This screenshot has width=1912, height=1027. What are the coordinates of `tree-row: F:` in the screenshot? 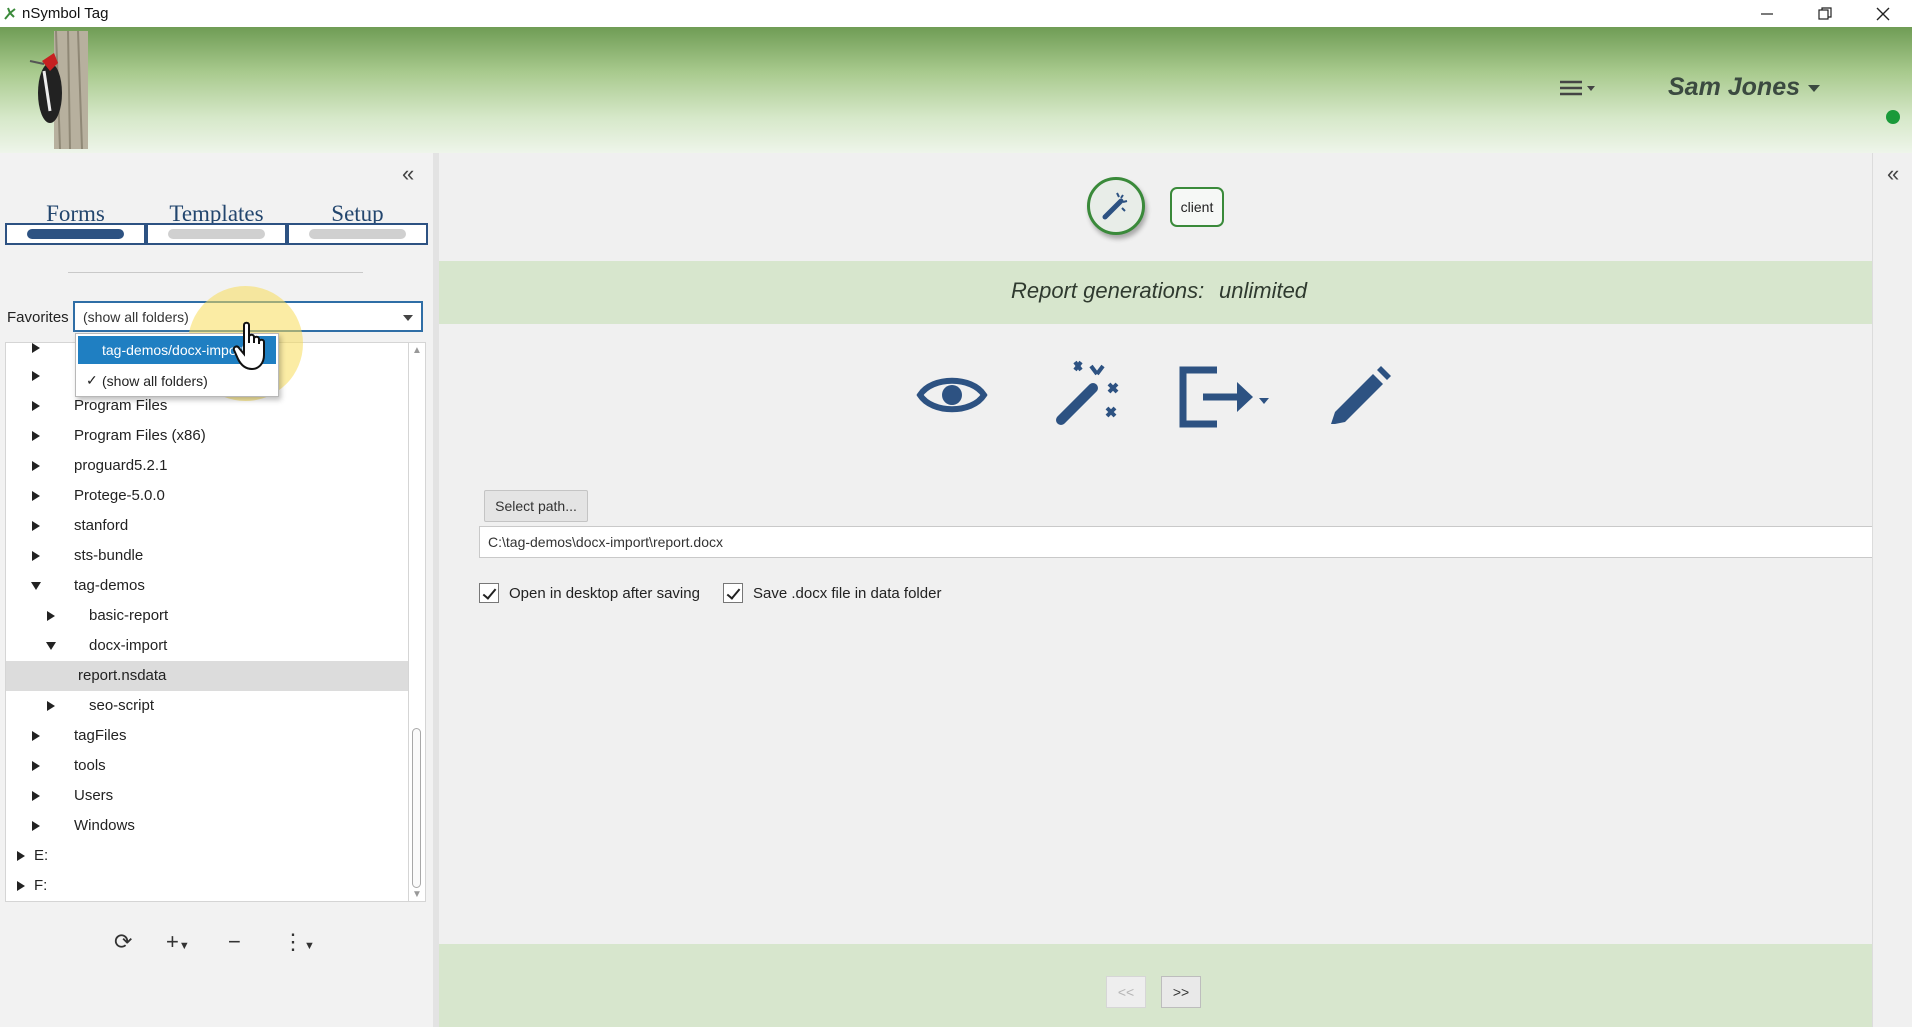 It's located at (207, 886).